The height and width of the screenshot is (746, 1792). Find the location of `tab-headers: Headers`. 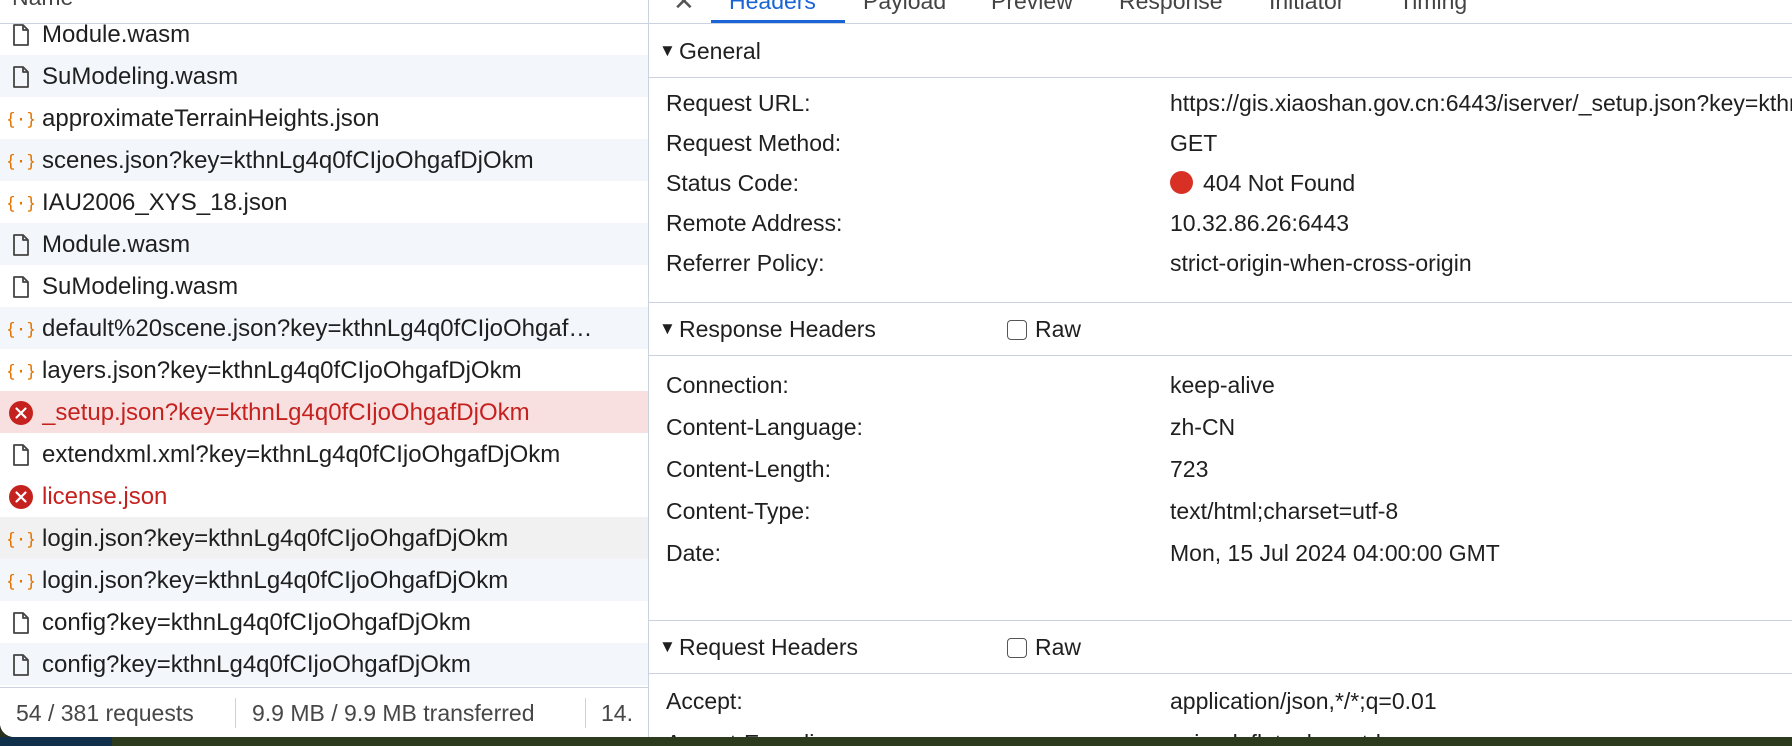

tab-headers: Headers is located at coordinates (772, 7).